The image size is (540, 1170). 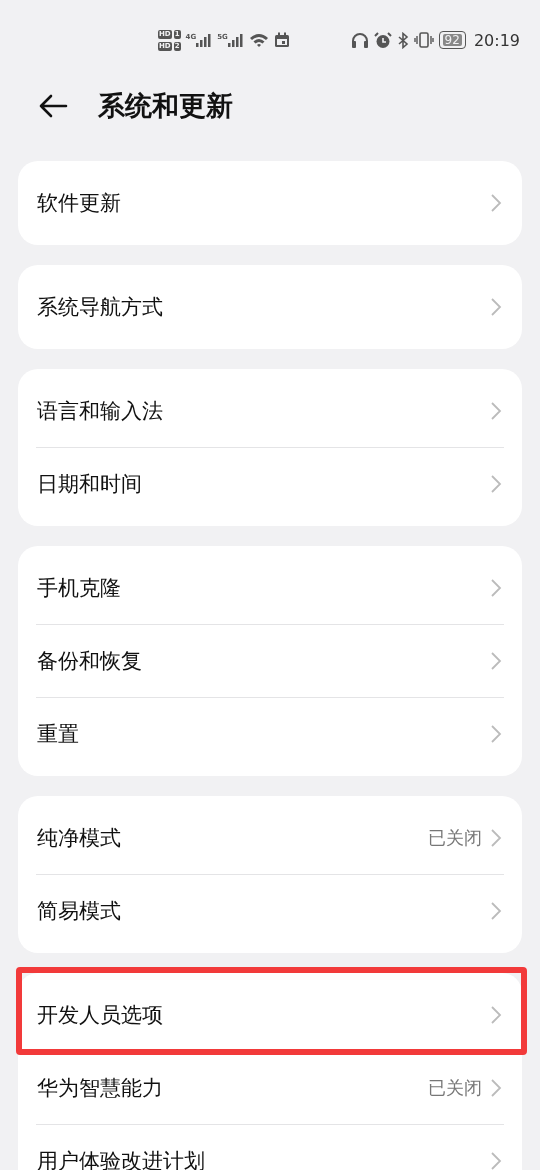 I want to click on row-label: 华为智慧能力, so click(x=100, y=1088).